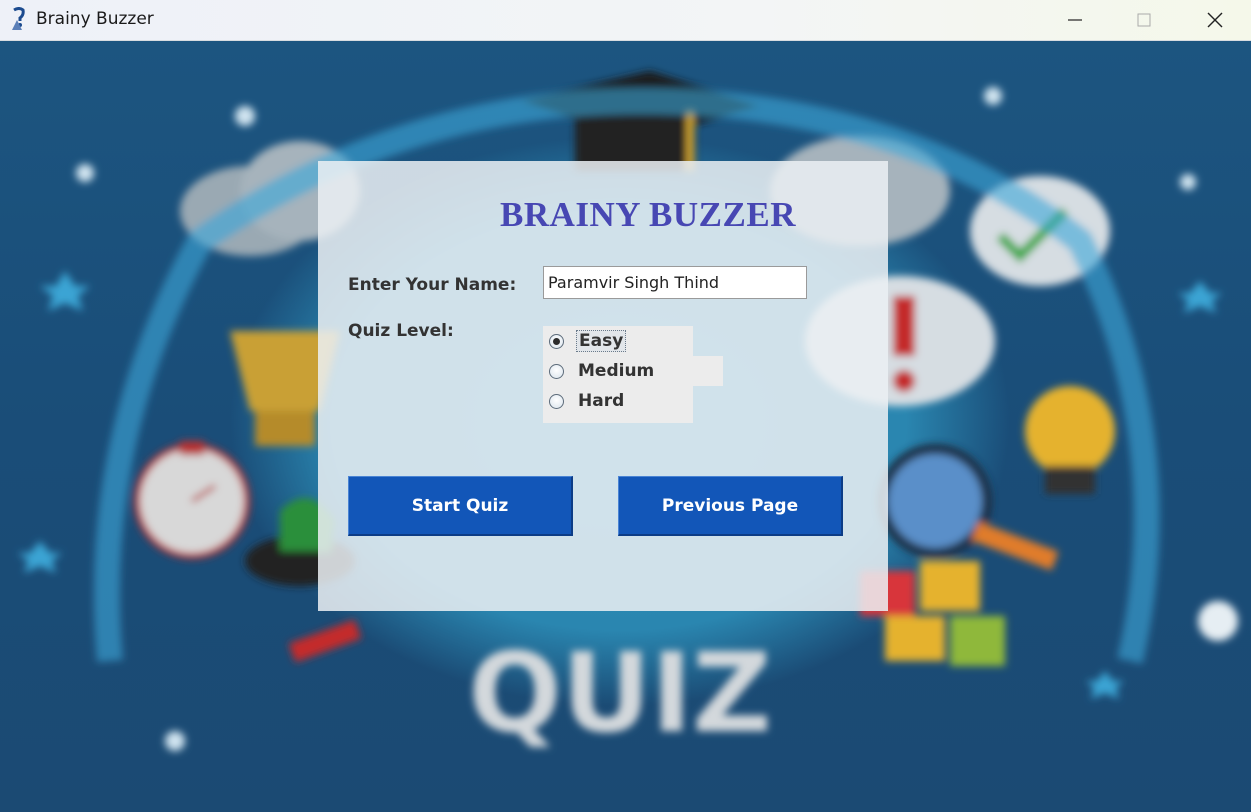 The image size is (1251, 812). I want to click on radio-dot, so click(556, 341).